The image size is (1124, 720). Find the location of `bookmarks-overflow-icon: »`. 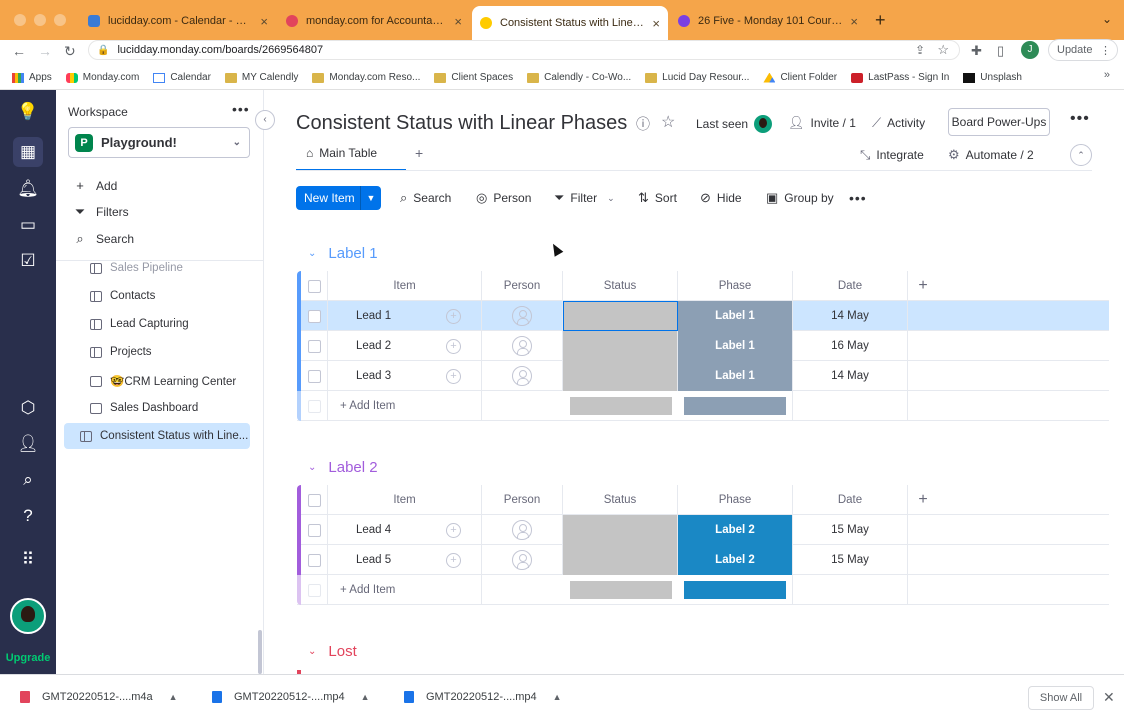

bookmarks-overflow-icon: » is located at coordinates (1107, 75).